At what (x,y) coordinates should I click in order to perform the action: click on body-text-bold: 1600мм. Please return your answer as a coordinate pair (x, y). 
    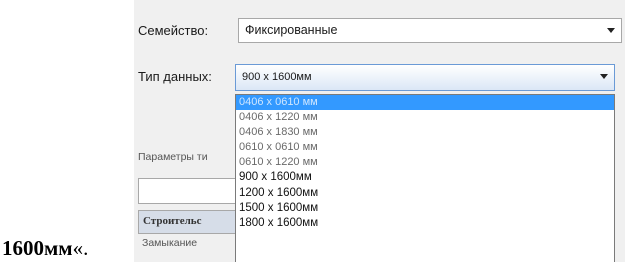
    Looking at the image, I should click on (37, 248).